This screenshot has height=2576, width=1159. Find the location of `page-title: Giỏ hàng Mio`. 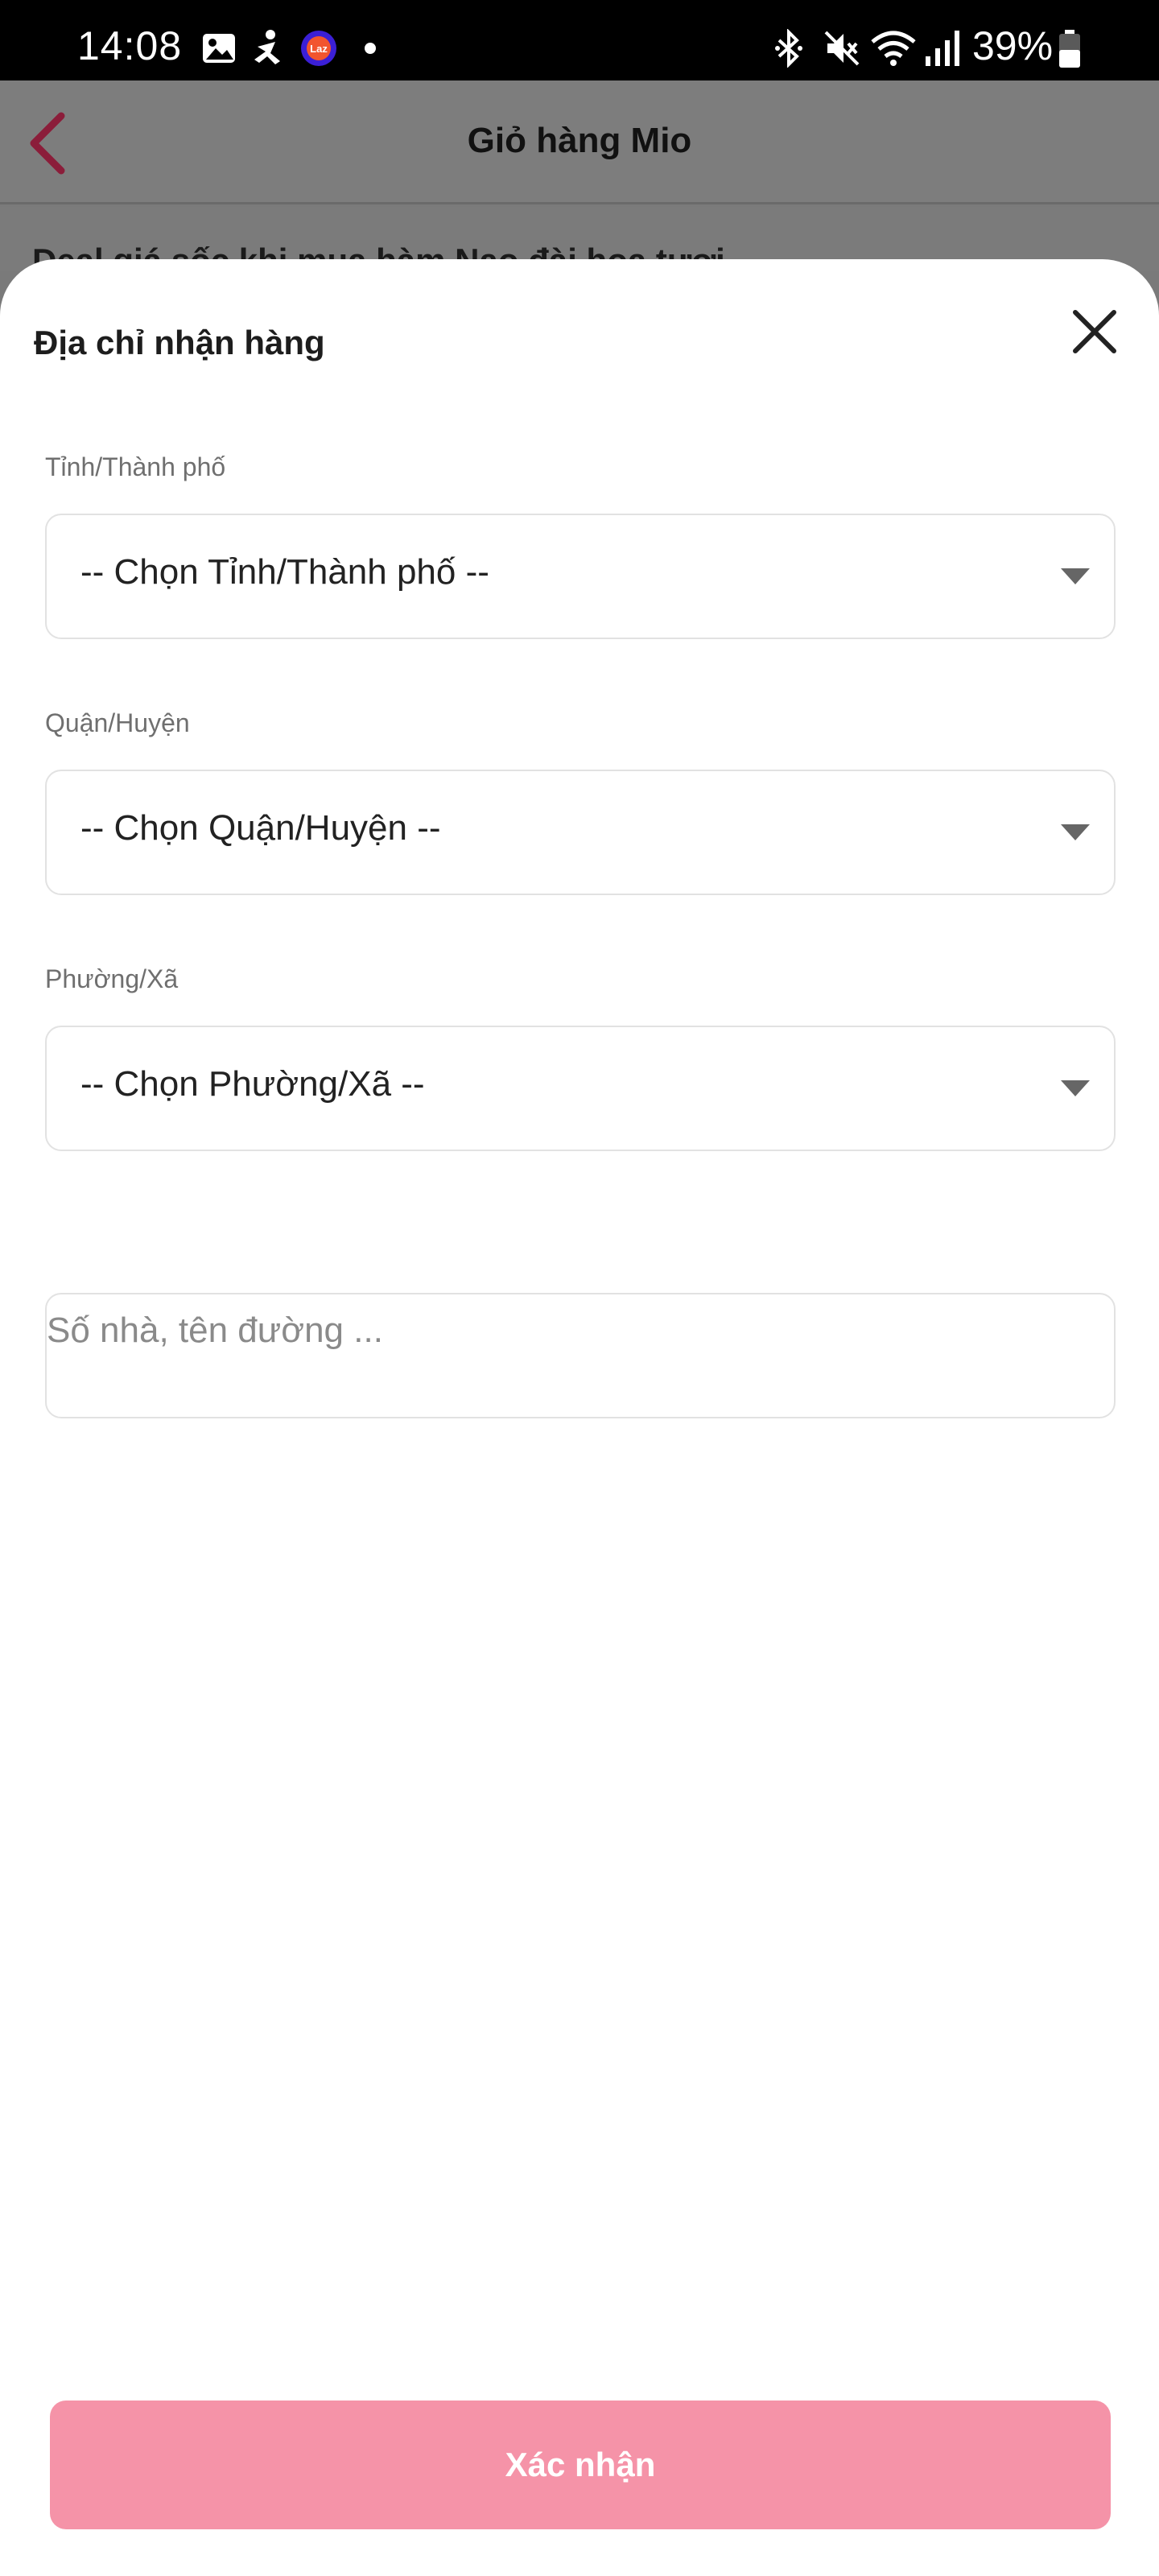

page-title: Giỏ hàng Mio is located at coordinates (579, 140).